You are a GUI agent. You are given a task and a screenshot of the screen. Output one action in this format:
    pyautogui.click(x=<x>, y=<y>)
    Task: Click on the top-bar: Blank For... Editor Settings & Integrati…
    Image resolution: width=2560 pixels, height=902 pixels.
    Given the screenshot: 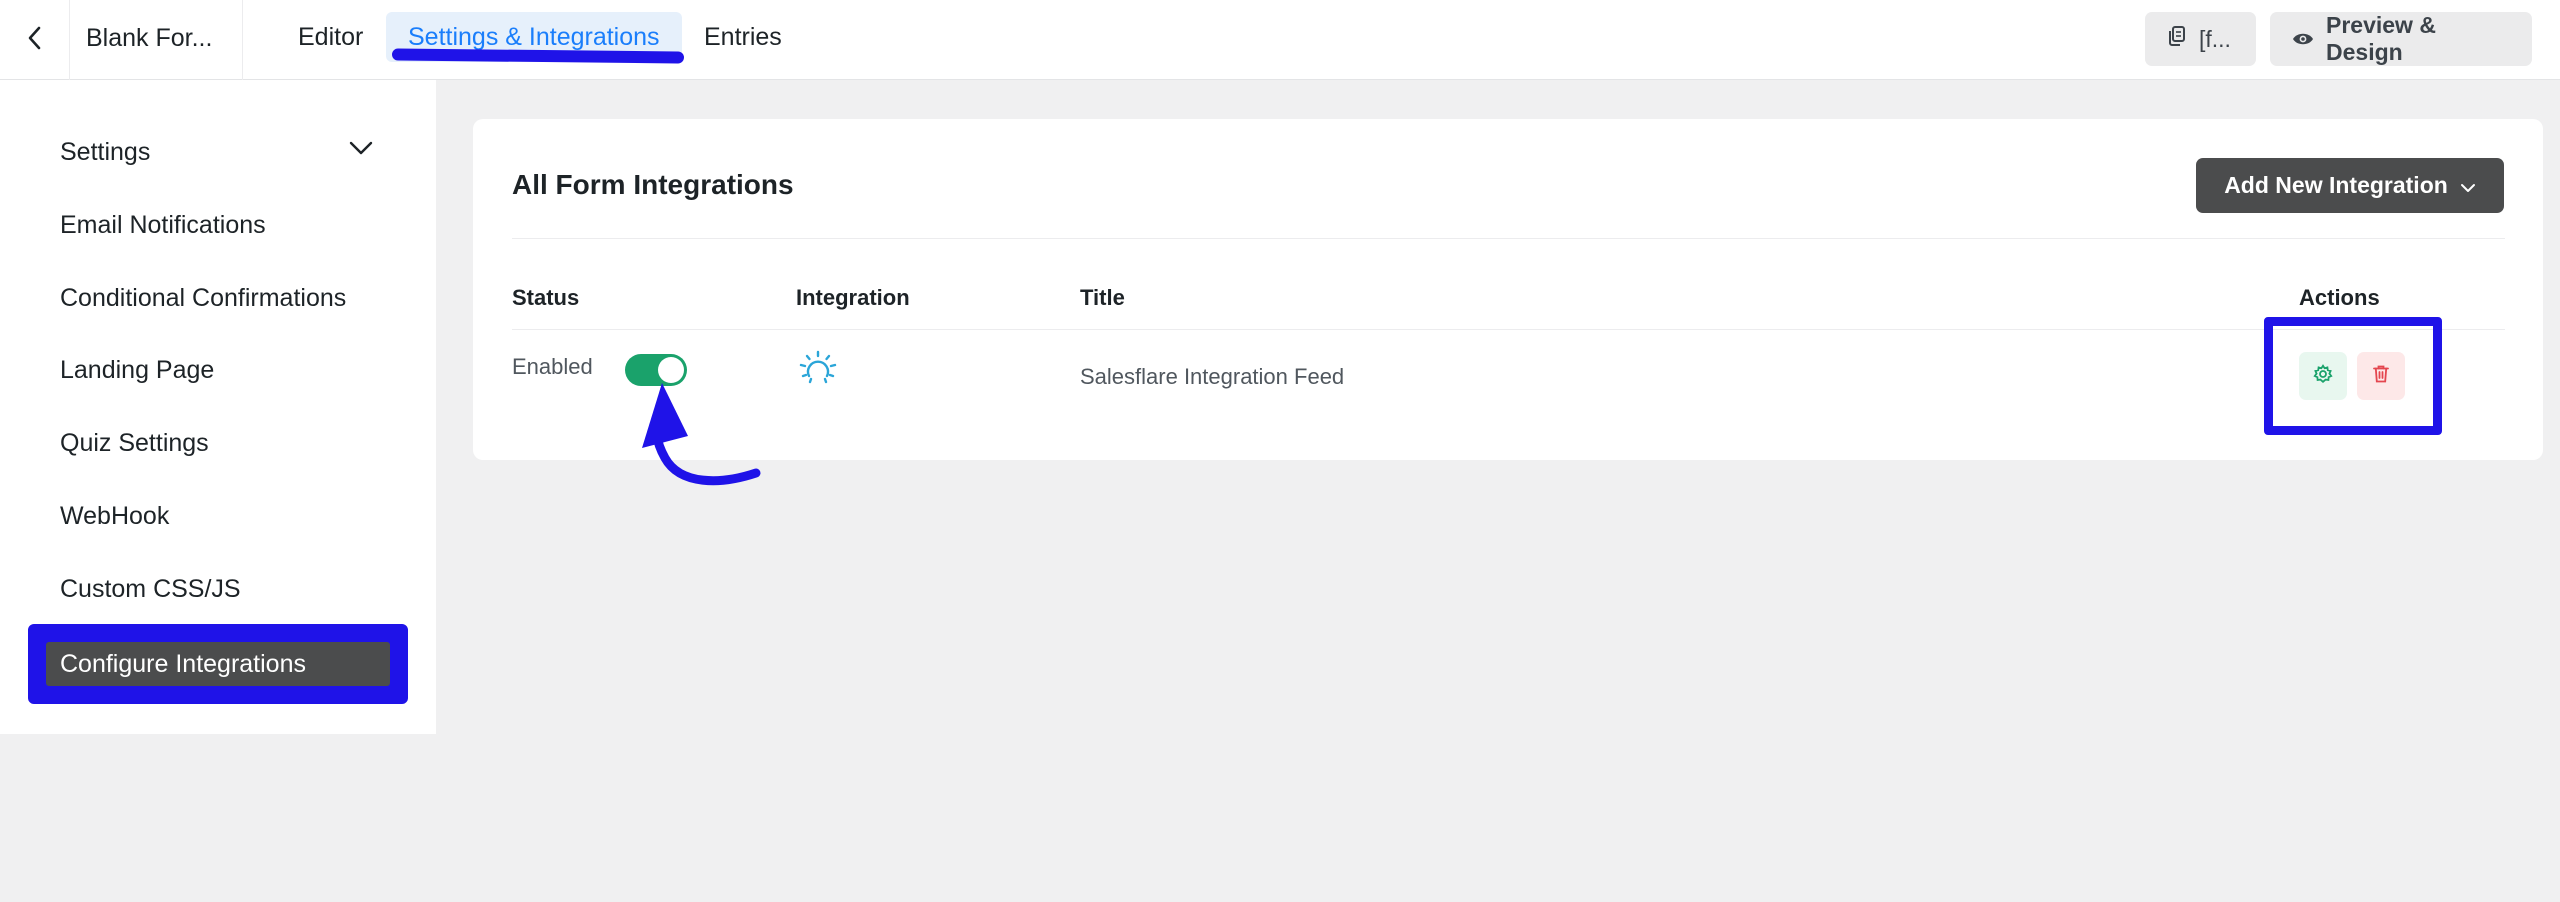 What is the action you would take?
    pyautogui.click(x=1280, y=40)
    